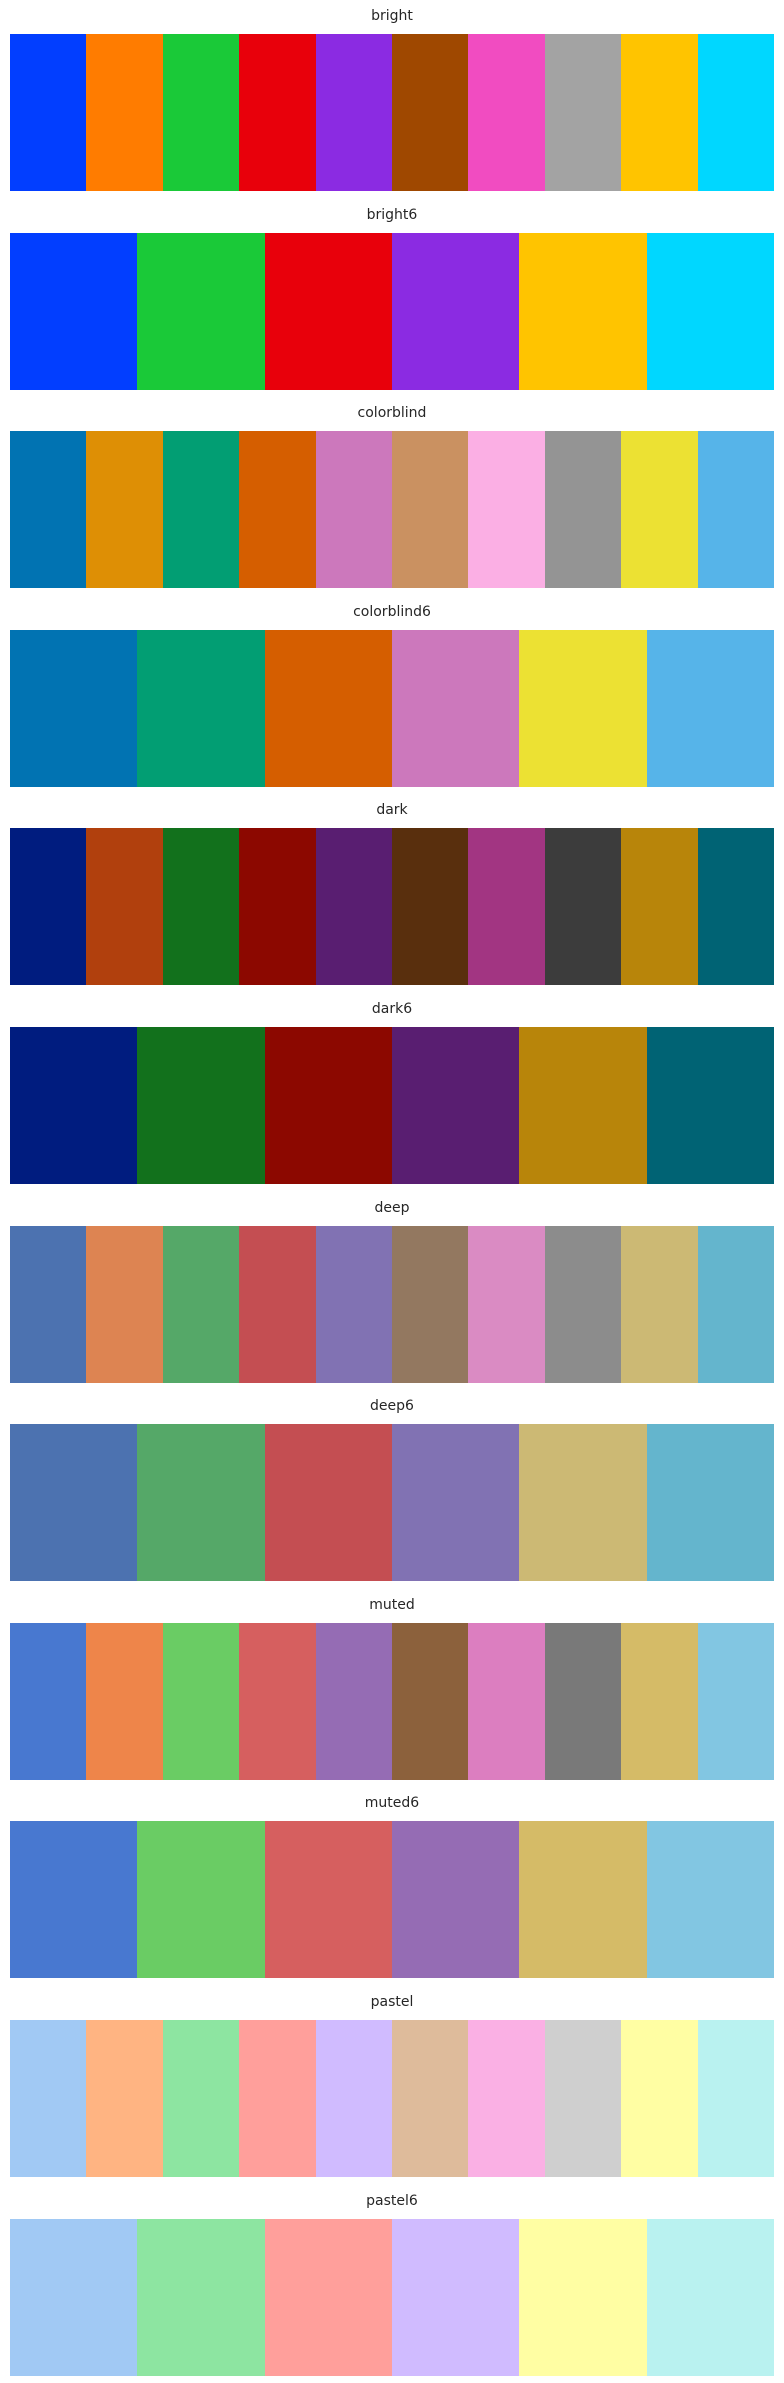 The height and width of the screenshot is (2383, 784). Describe the element at coordinates (392, 1406) in the screenshot. I see `palette-title: deep6` at that location.